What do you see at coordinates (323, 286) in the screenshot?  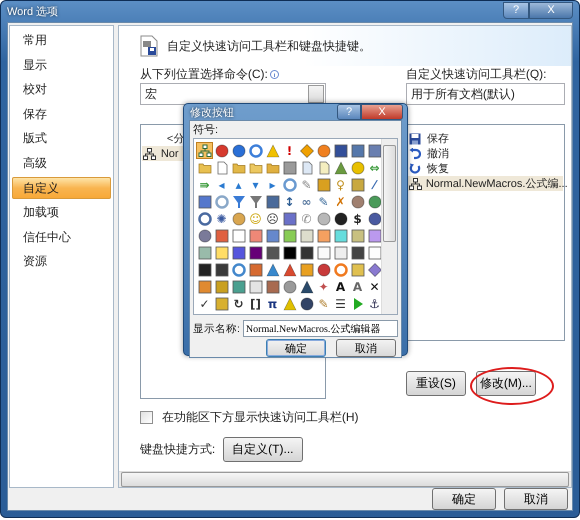 I see `symbol-button: ✦` at bounding box center [323, 286].